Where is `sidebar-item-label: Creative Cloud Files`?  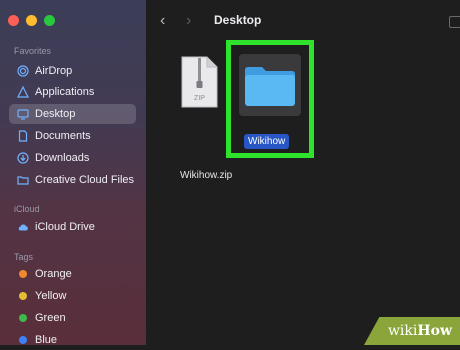 sidebar-item-label: Creative Cloud Files is located at coordinates (85, 180).